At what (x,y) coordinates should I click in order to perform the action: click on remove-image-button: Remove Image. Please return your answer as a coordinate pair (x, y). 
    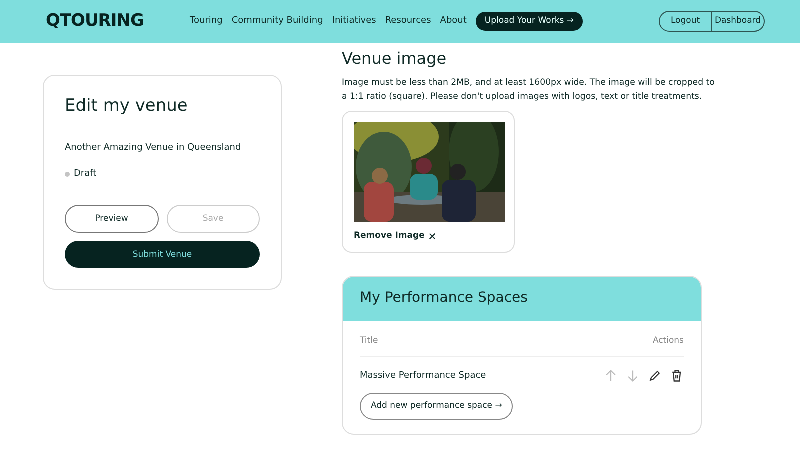
    Looking at the image, I should click on (395, 236).